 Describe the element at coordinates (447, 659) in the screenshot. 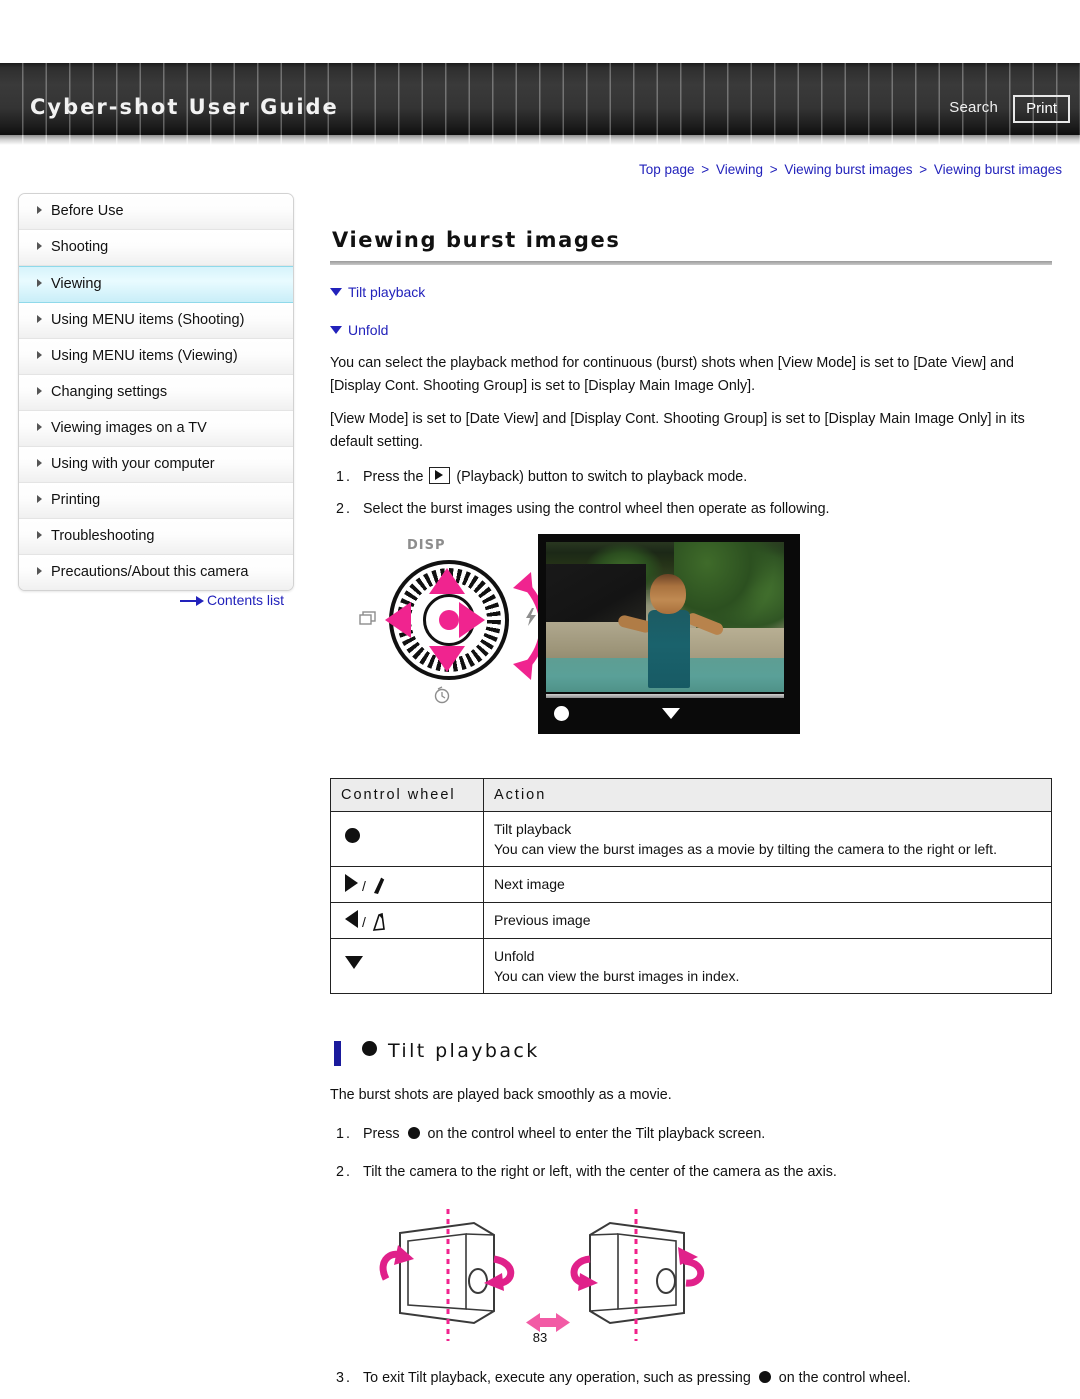

I see `wheel-down-arrow-icon` at that location.